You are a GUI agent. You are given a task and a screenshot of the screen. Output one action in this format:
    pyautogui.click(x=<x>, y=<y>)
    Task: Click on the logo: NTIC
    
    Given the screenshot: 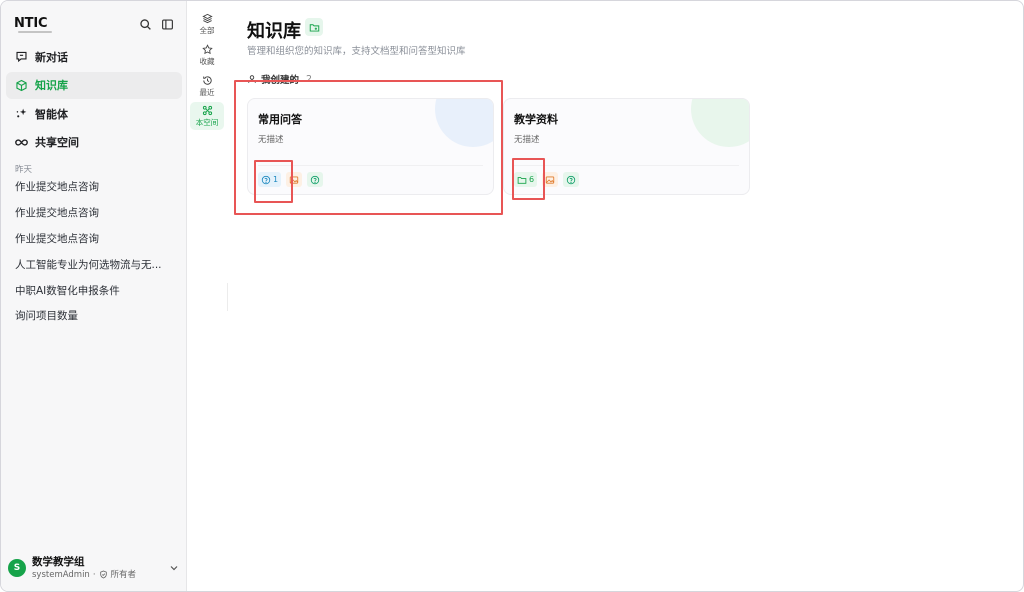 What is the action you would take?
    pyautogui.click(x=33, y=24)
    